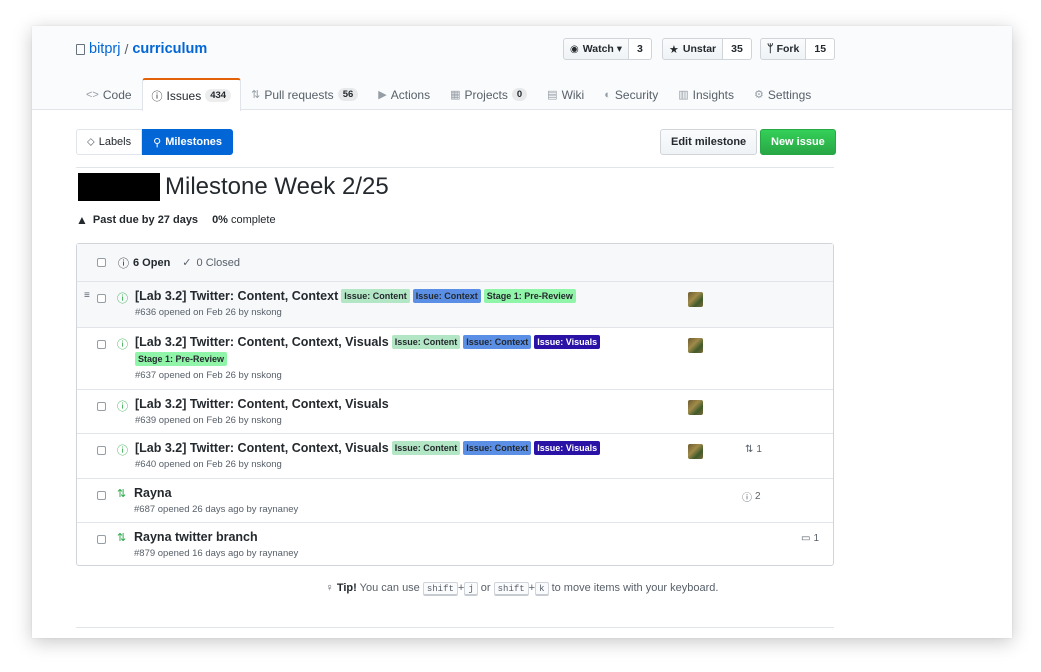 Image resolution: width=1041 pixels, height=672 pixels. I want to click on issue-meta: #879 opened 16 days ago by raynaney, so click(216, 553).